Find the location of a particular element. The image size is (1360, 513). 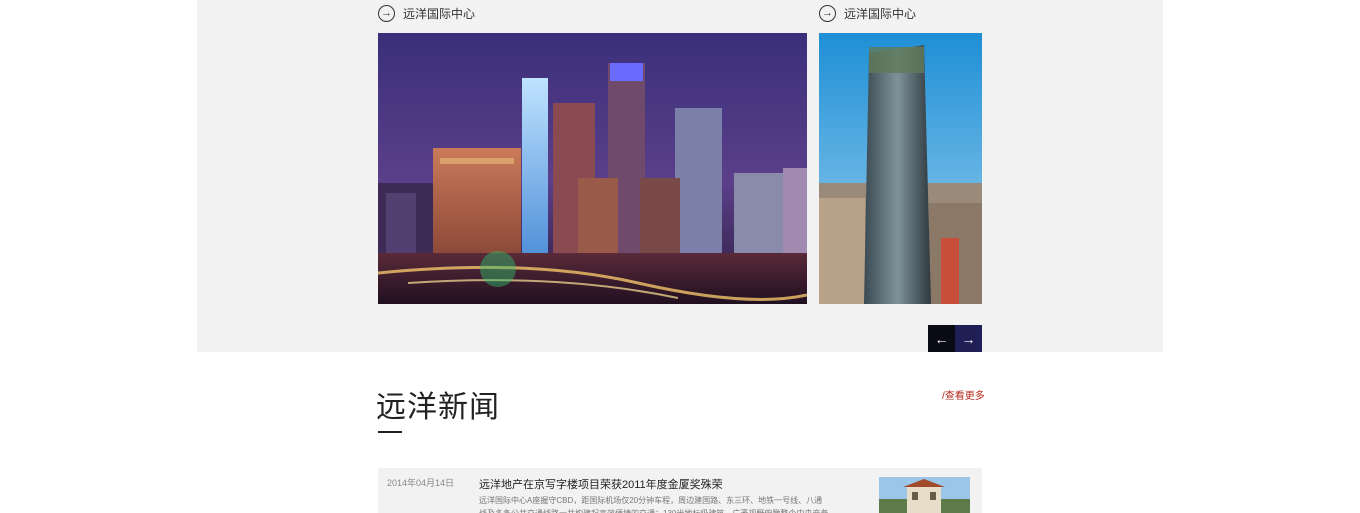

project-photo-day-tower is located at coordinates (900, 168).